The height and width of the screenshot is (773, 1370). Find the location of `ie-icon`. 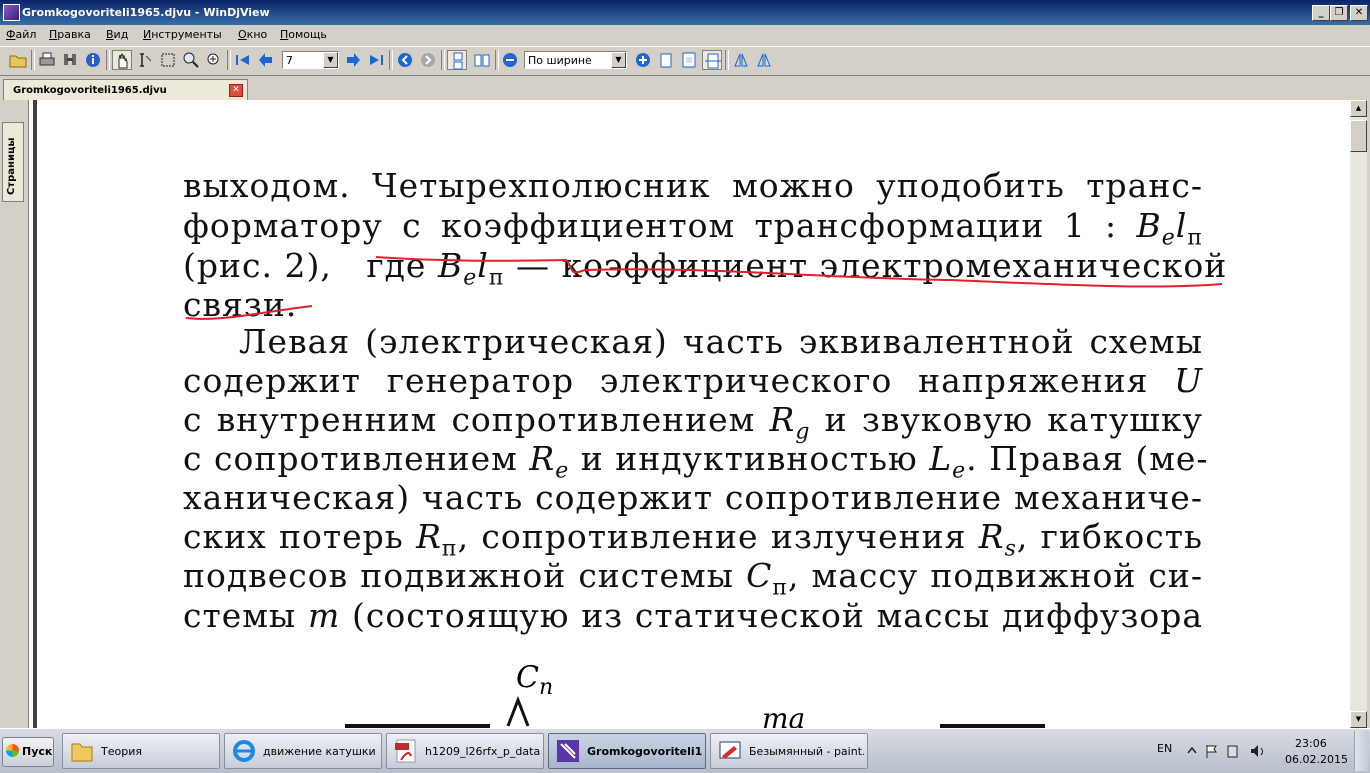

ie-icon is located at coordinates (244, 751).